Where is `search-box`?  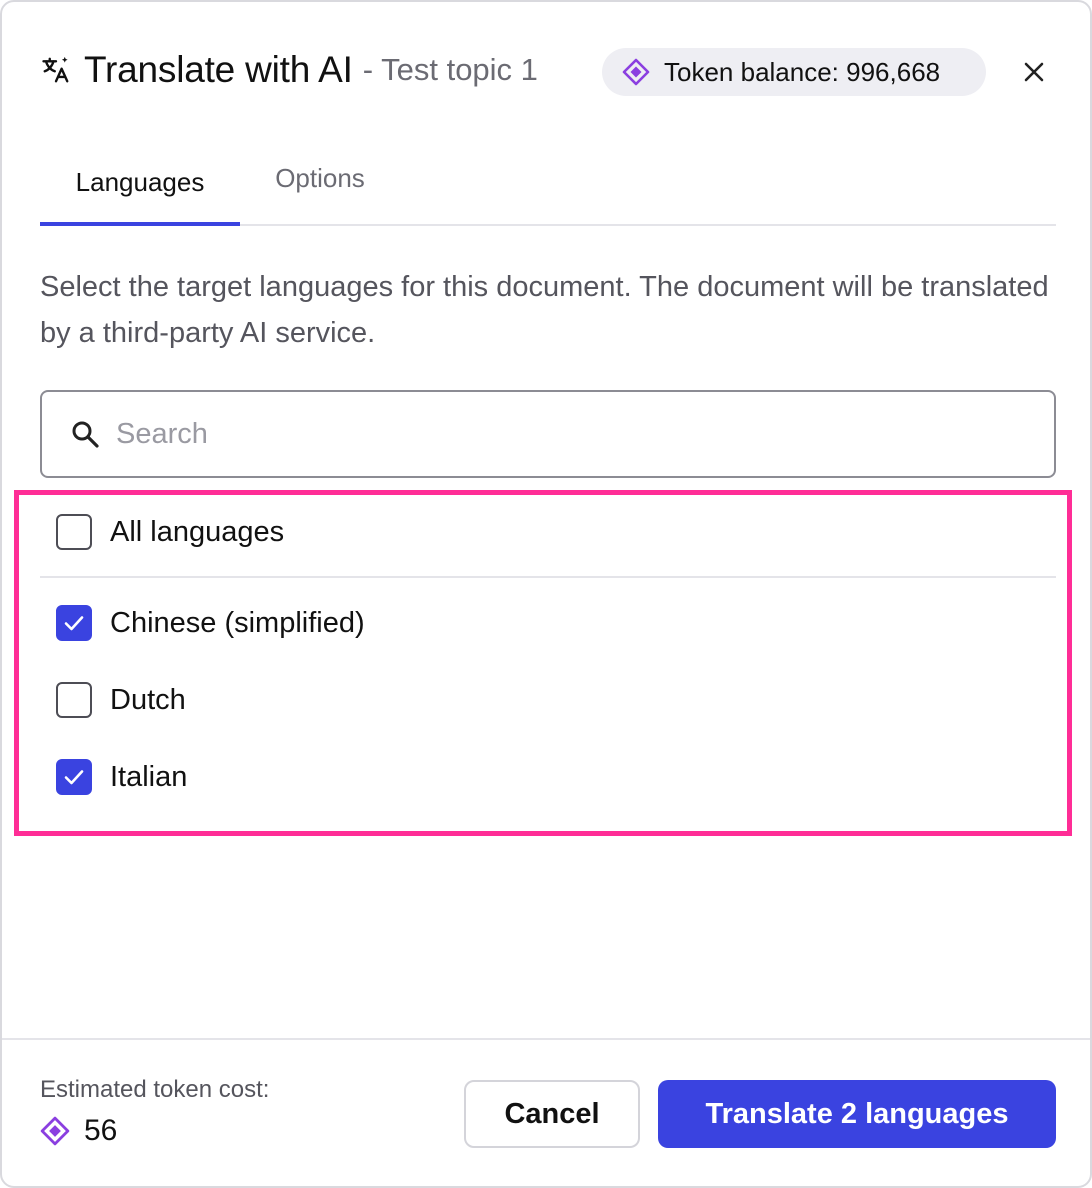
search-box is located at coordinates (548, 434).